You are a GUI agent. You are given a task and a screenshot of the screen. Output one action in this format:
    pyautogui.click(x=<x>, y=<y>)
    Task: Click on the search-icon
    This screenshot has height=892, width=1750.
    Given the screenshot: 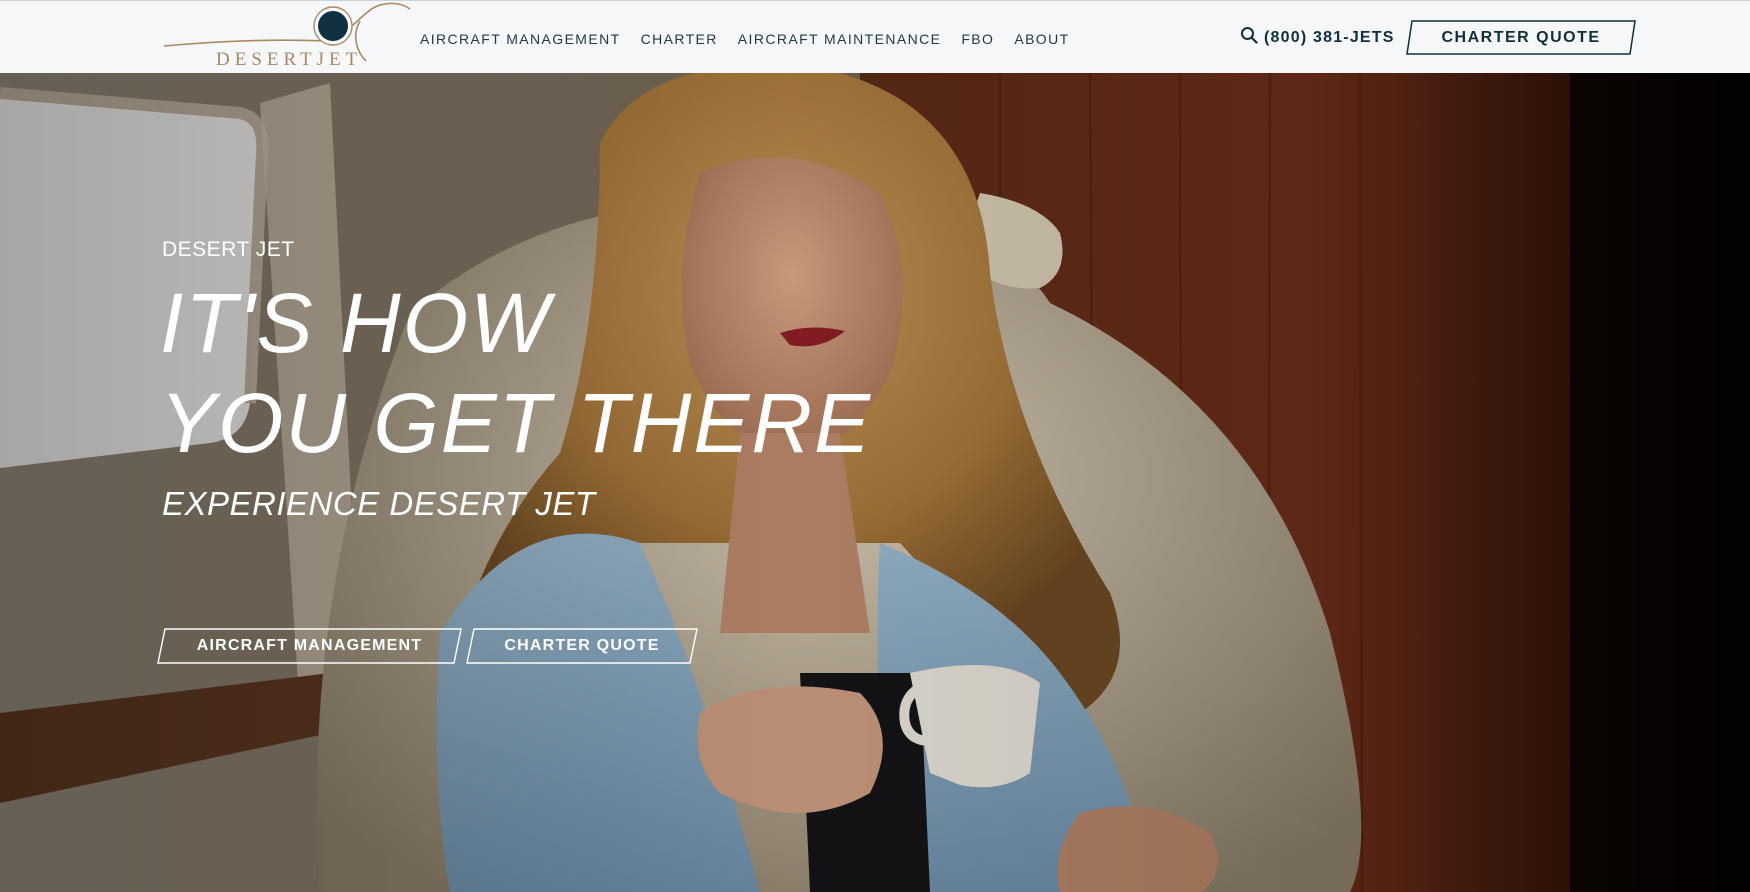 What is the action you would take?
    pyautogui.click(x=1249, y=37)
    